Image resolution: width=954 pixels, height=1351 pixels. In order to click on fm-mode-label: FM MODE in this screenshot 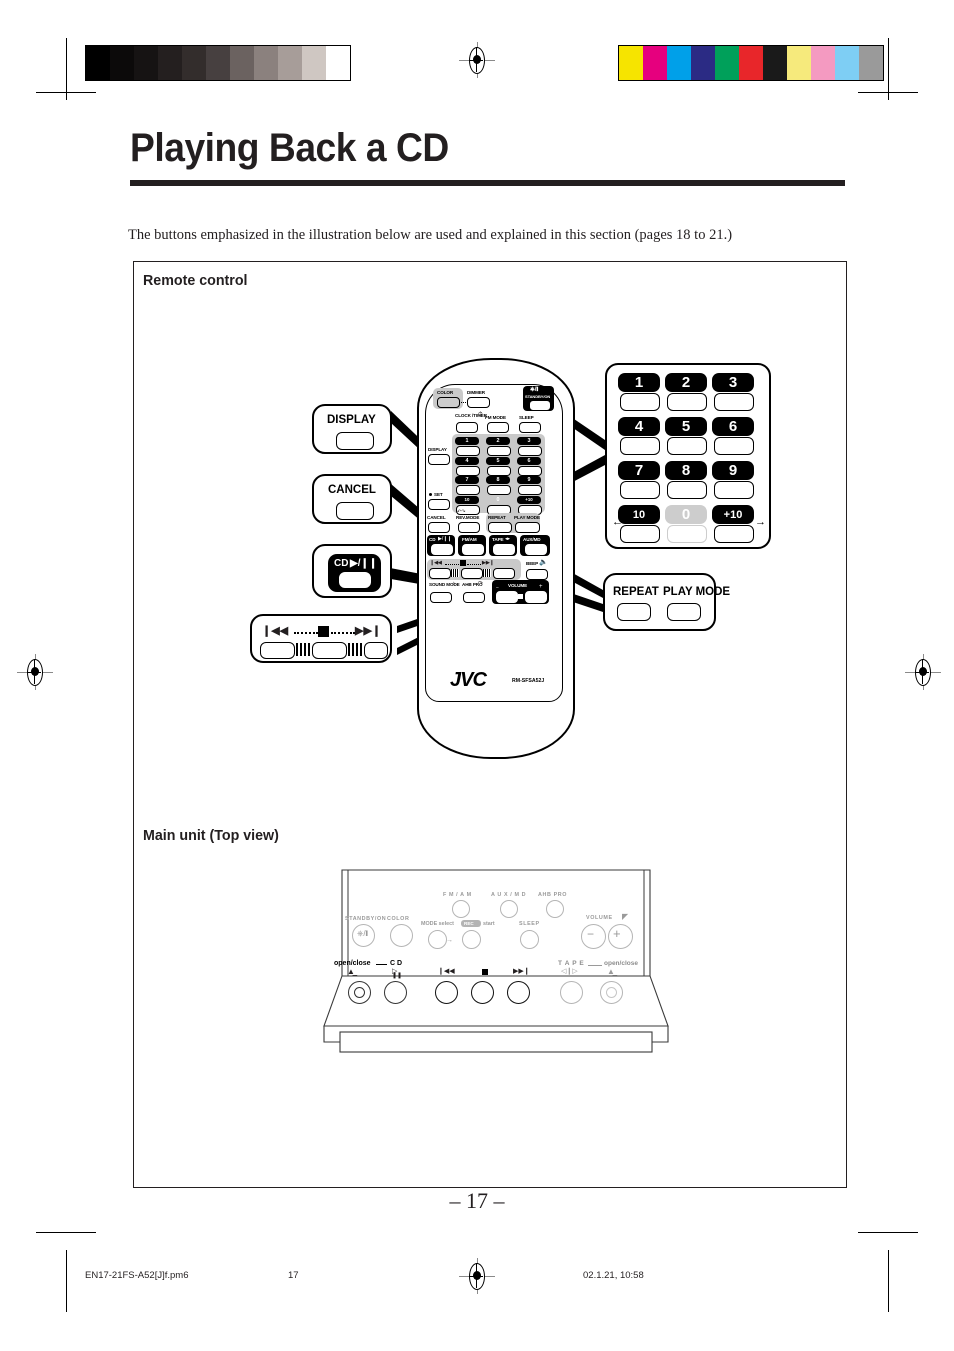, I will do `click(495, 417)`.